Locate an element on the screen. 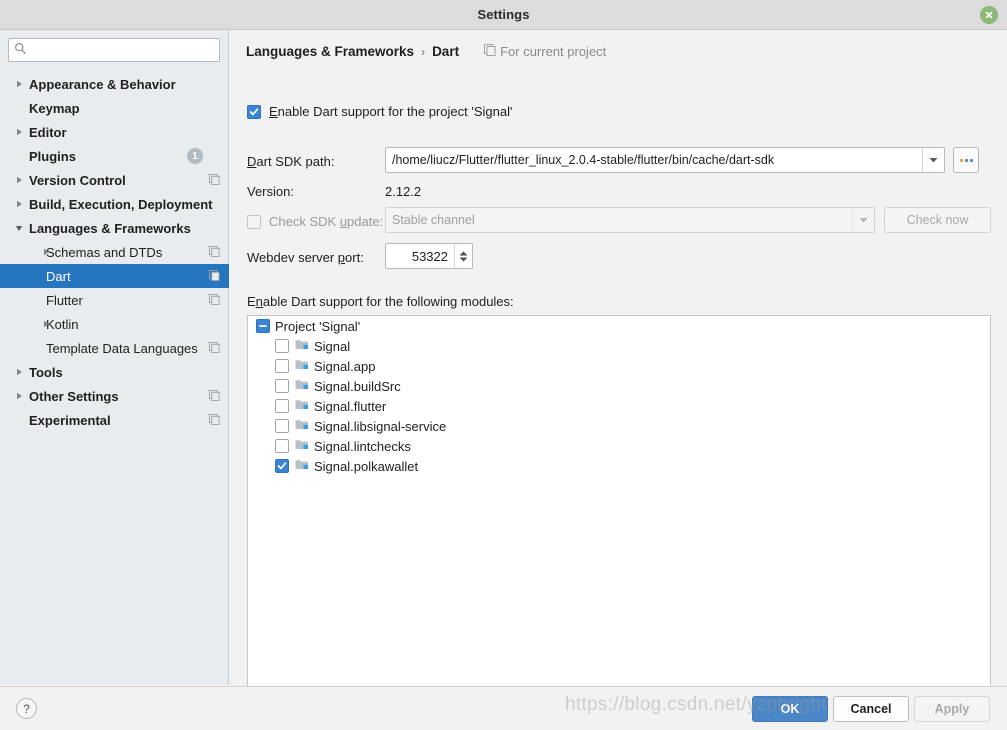 The height and width of the screenshot is (730, 1007). webdev-port-stepper: 53322 is located at coordinates (429, 256).